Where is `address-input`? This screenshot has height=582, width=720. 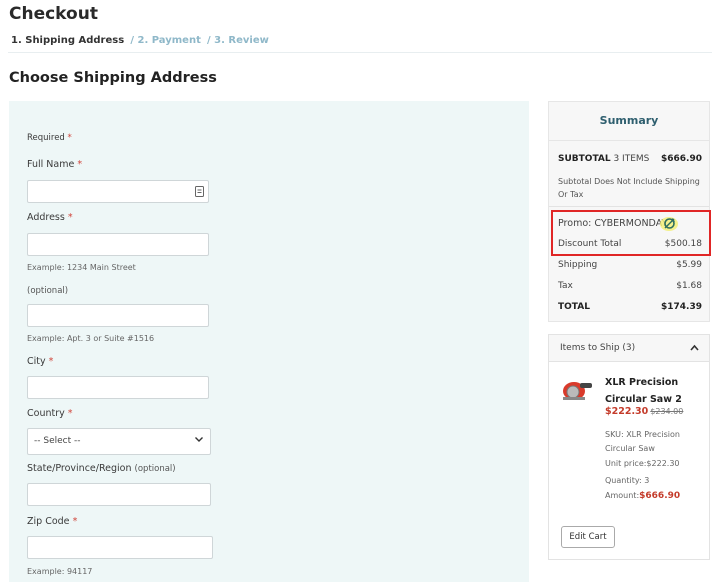
address-input is located at coordinates (118, 244).